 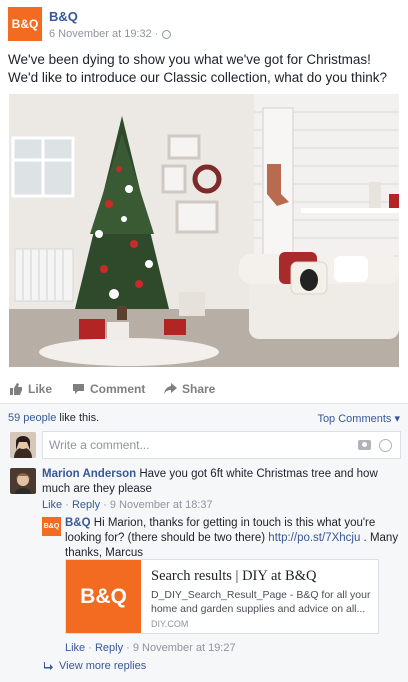 I want to click on reply-arrow-icon, so click(x=48, y=666).